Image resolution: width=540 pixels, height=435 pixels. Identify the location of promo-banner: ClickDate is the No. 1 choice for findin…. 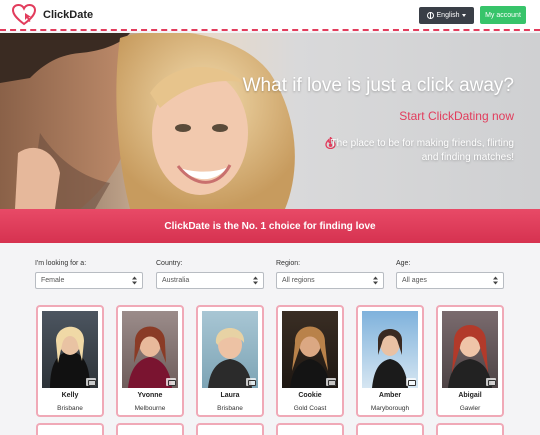
(270, 226).